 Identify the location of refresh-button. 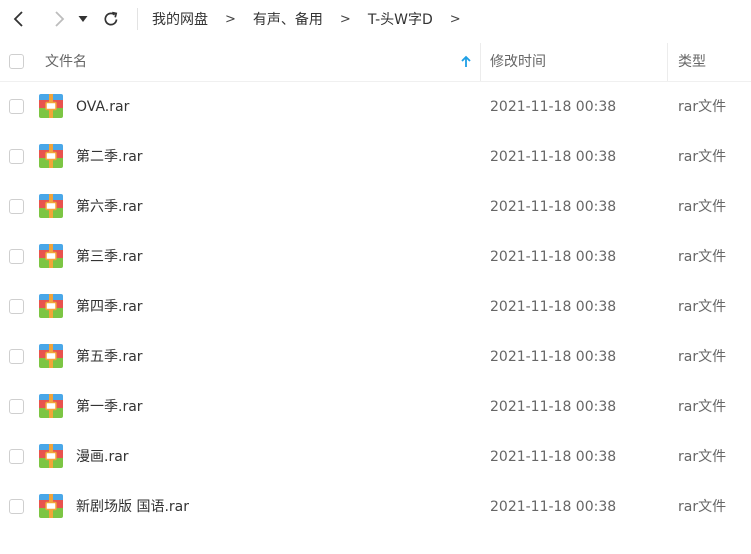
(111, 19).